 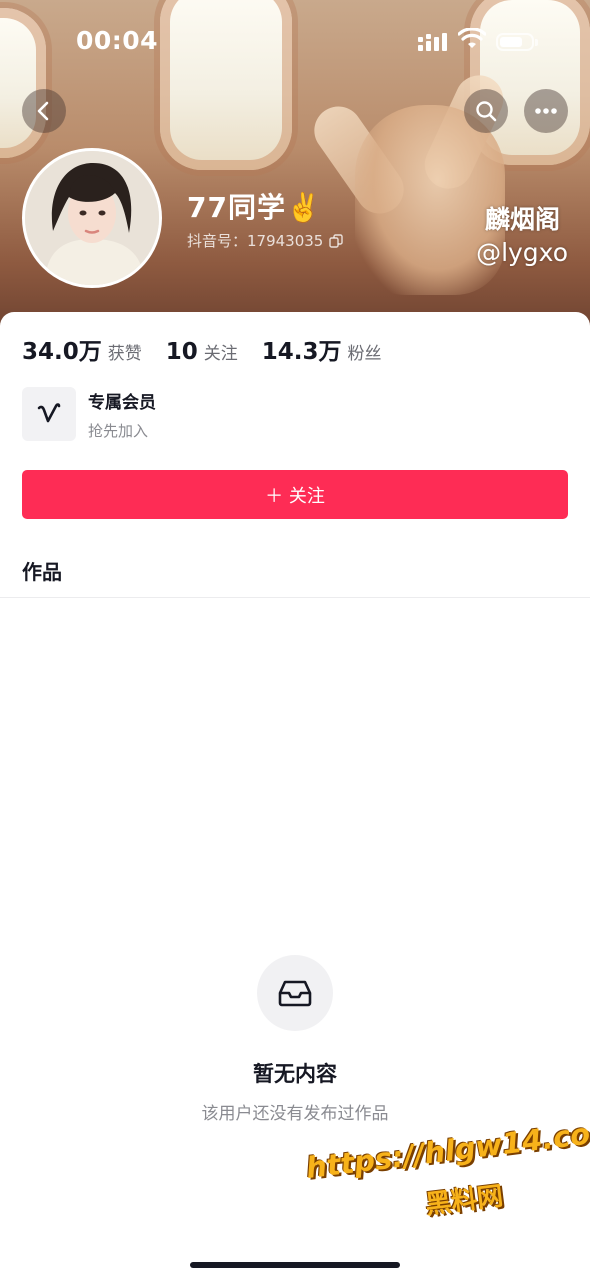 I want to click on empty-state-subtitle: 该用户还没有发布过作品, so click(x=295, y=1114).